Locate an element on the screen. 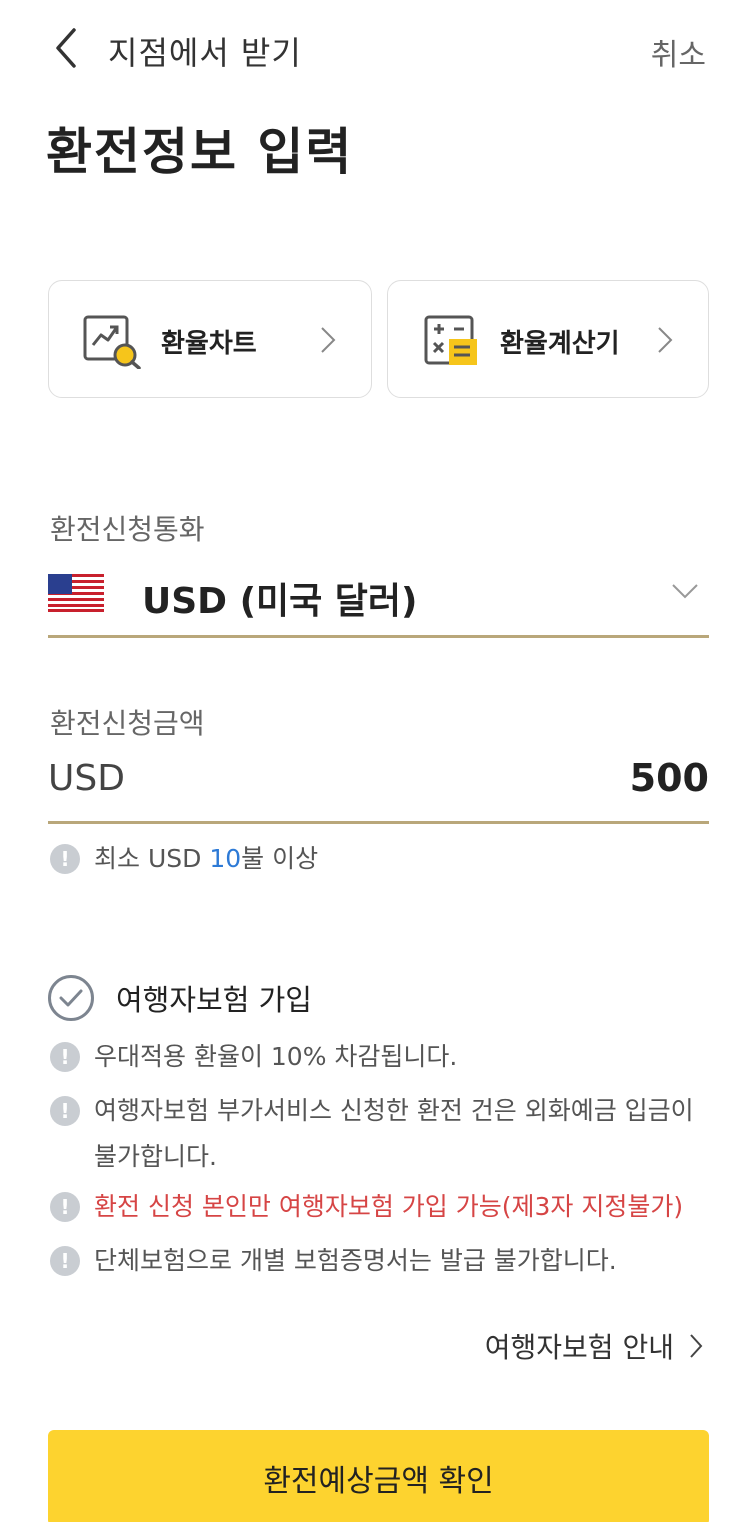 The width and height of the screenshot is (756, 1522). us-flag-icon is located at coordinates (76, 593).